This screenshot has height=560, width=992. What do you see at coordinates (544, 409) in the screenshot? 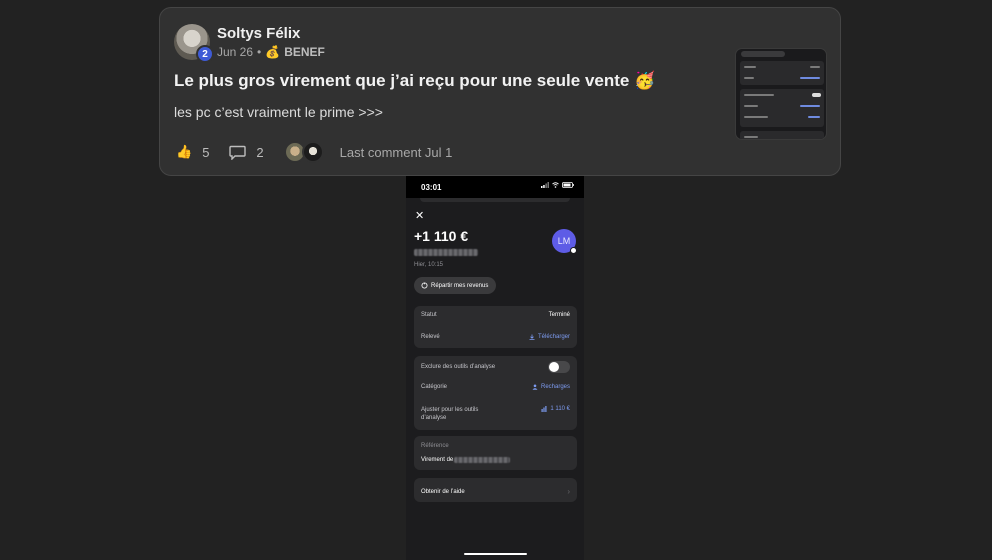
I see `chart-icon` at bounding box center [544, 409].